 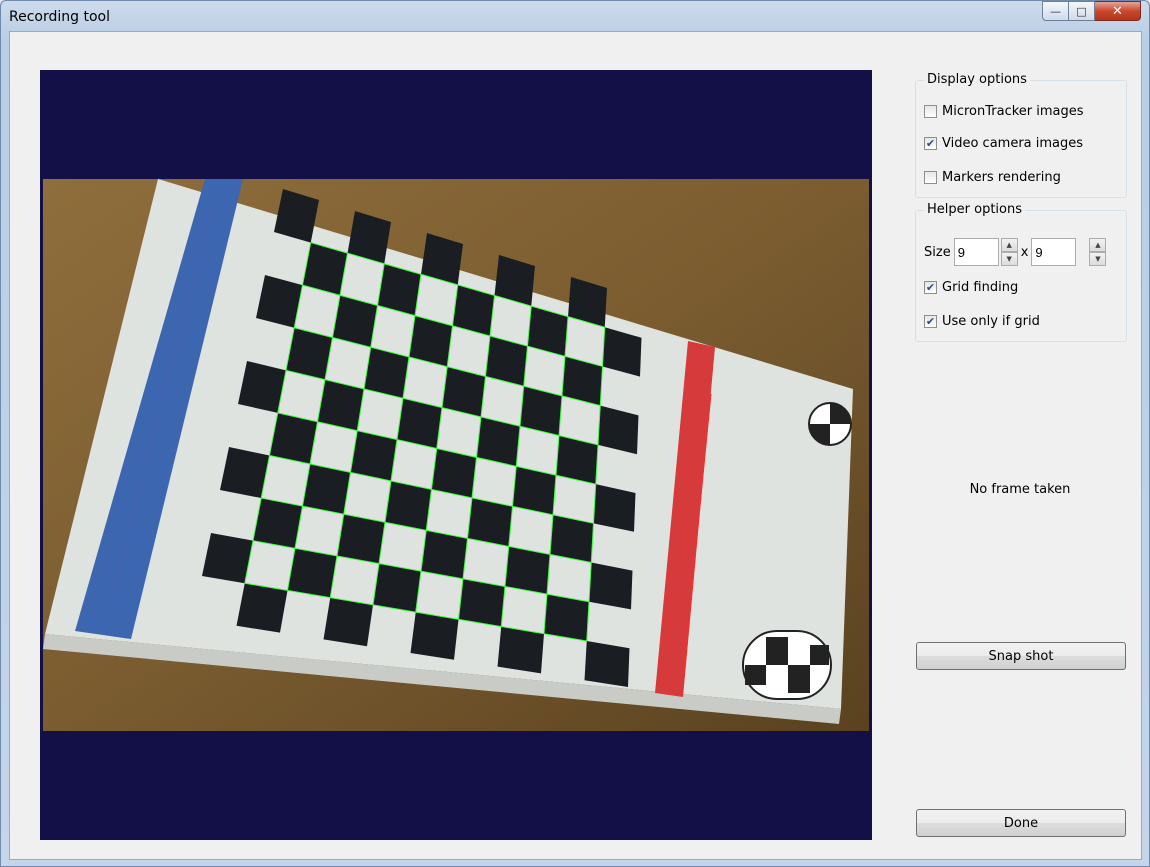 I want to click on minimize-button: —, so click(x=1055, y=11).